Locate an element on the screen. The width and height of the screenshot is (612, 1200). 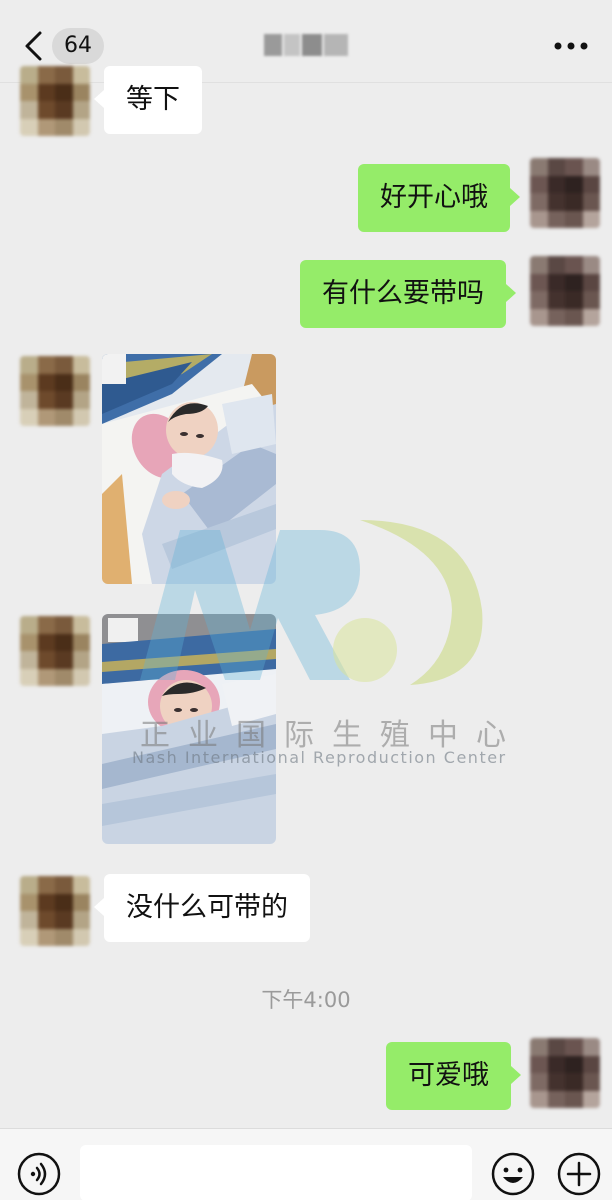
voice-icon is located at coordinates (39, 1174).